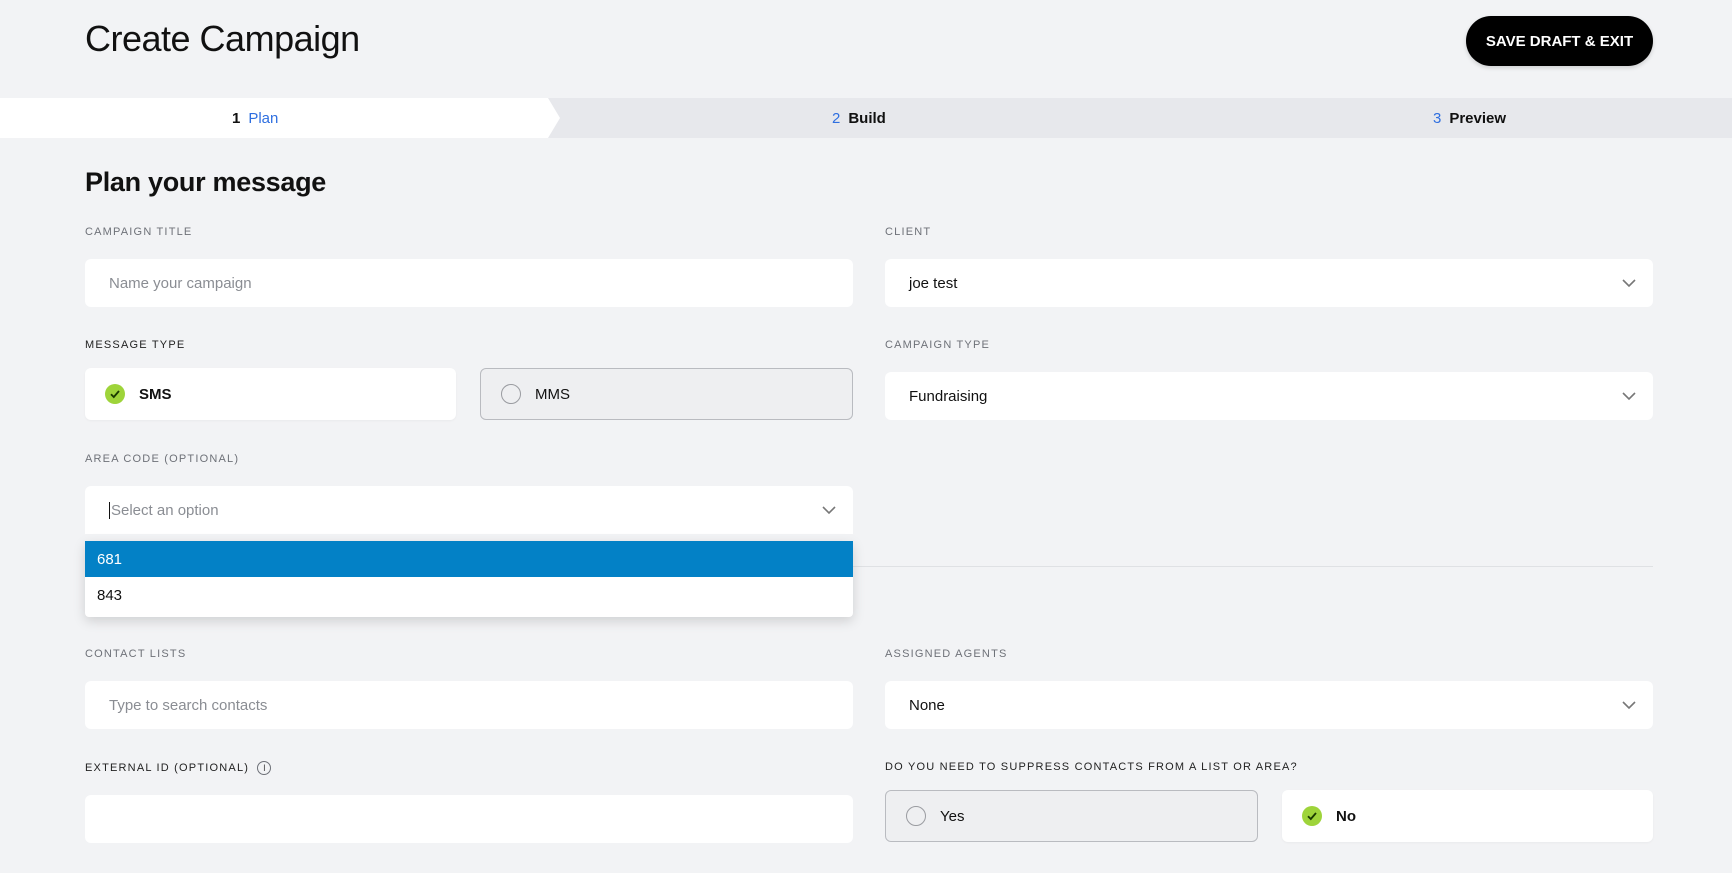 The height and width of the screenshot is (873, 1732). What do you see at coordinates (206, 182) in the screenshot?
I see `section-title: Plan your message` at bounding box center [206, 182].